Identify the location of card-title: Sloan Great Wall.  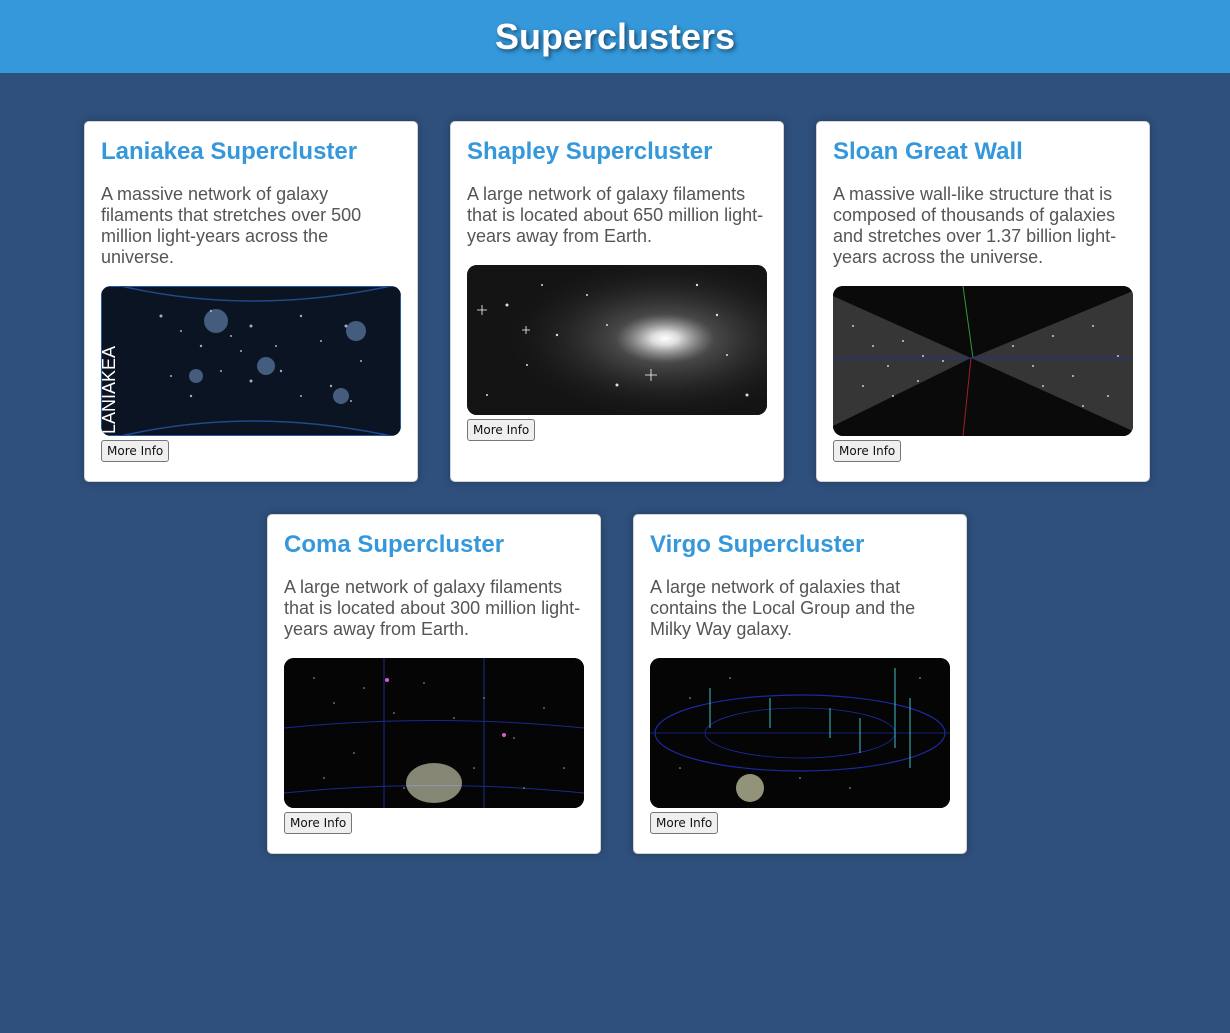
(928, 151).